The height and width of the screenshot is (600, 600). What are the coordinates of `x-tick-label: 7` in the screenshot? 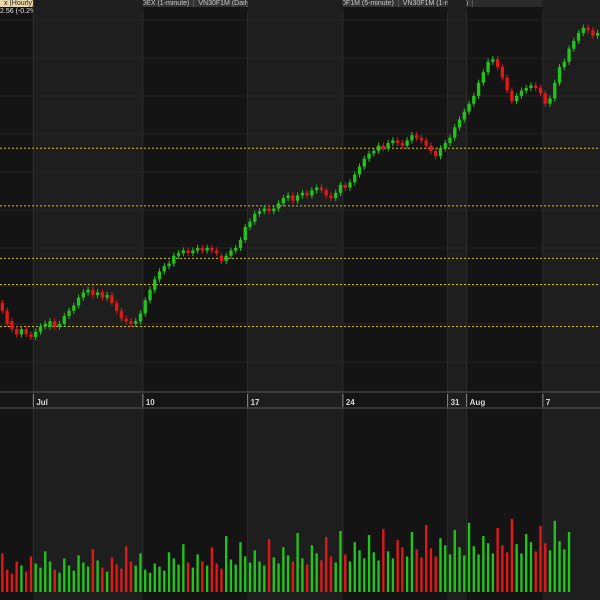 It's located at (548, 402).